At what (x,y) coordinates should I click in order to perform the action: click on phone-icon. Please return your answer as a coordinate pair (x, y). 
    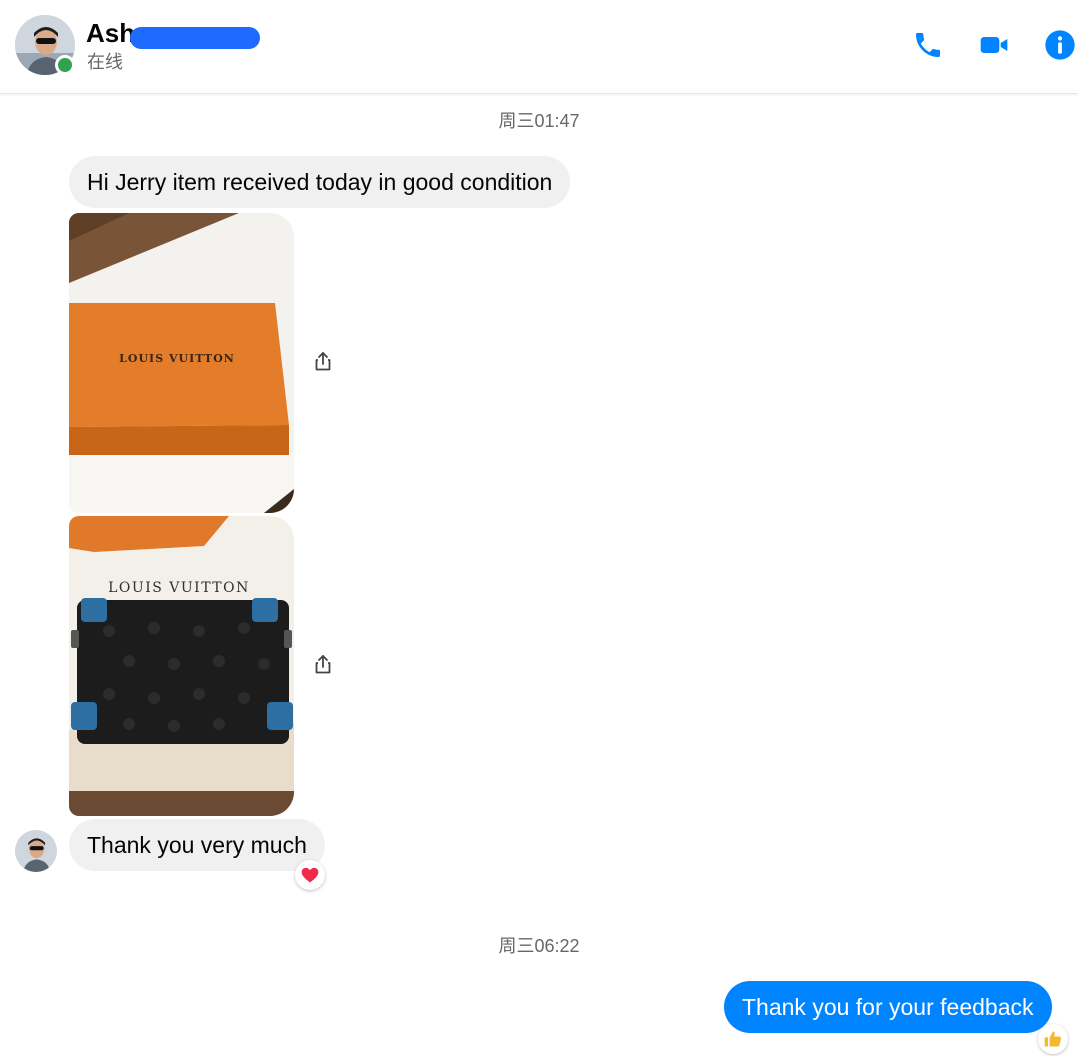
    Looking at the image, I should click on (928, 45).